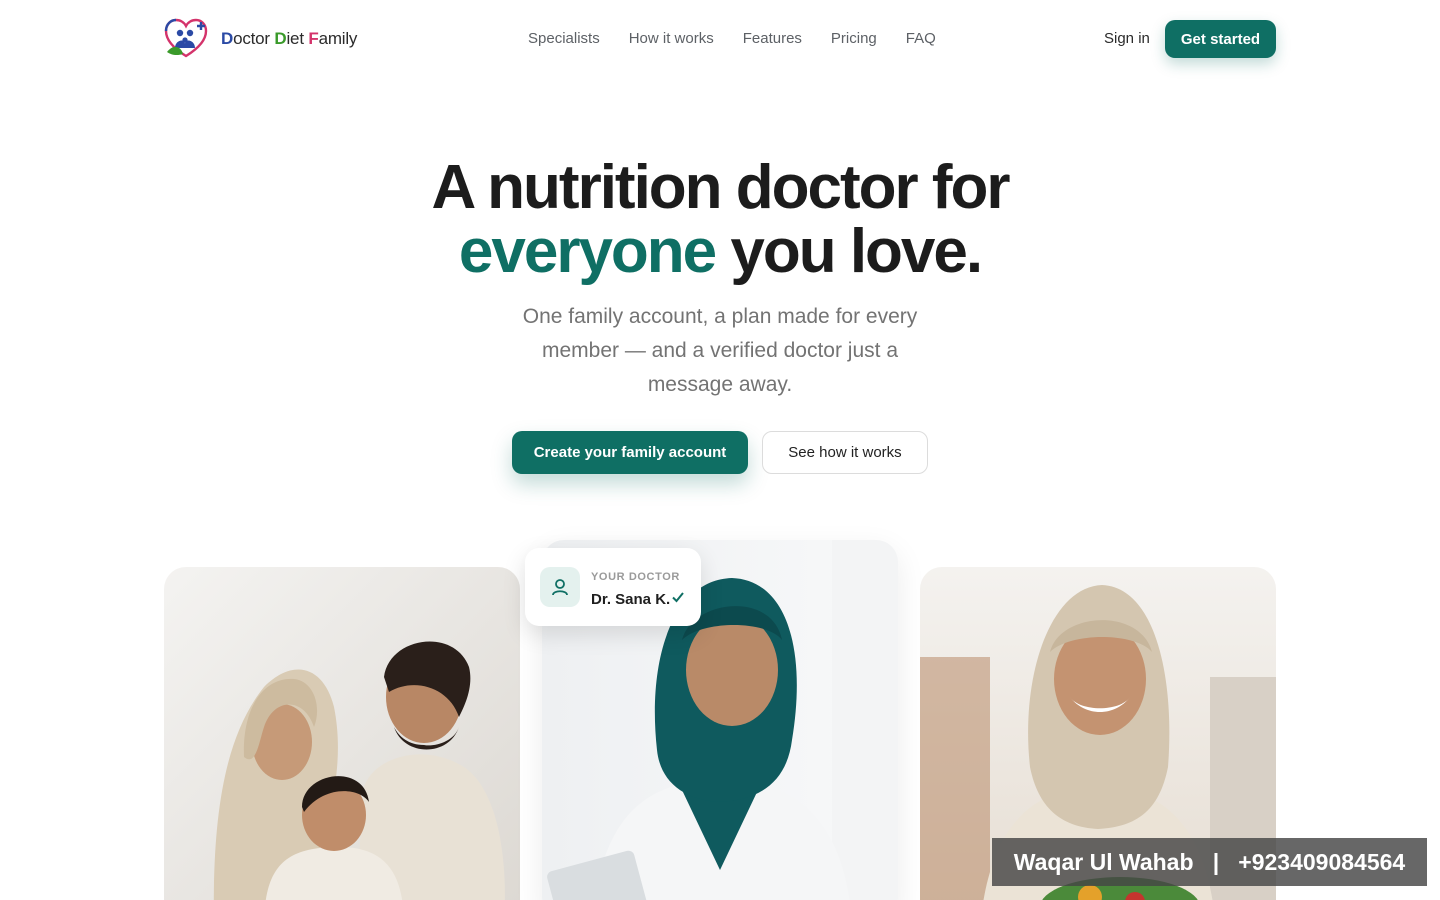 Image resolution: width=1440 pixels, height=900 pixels. Describe the element at coordinates (313, 38) in the screenshot. I see `brand-initial-f: F` at that location.